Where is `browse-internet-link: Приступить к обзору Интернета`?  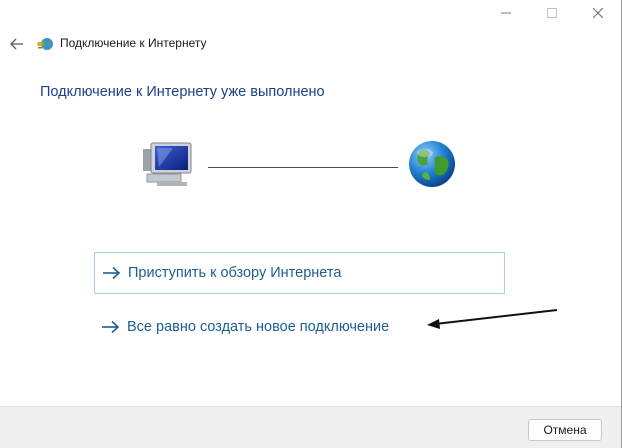 browse-internet-link: Приступить к обзору Интернета is located at coordinates (299, 273).